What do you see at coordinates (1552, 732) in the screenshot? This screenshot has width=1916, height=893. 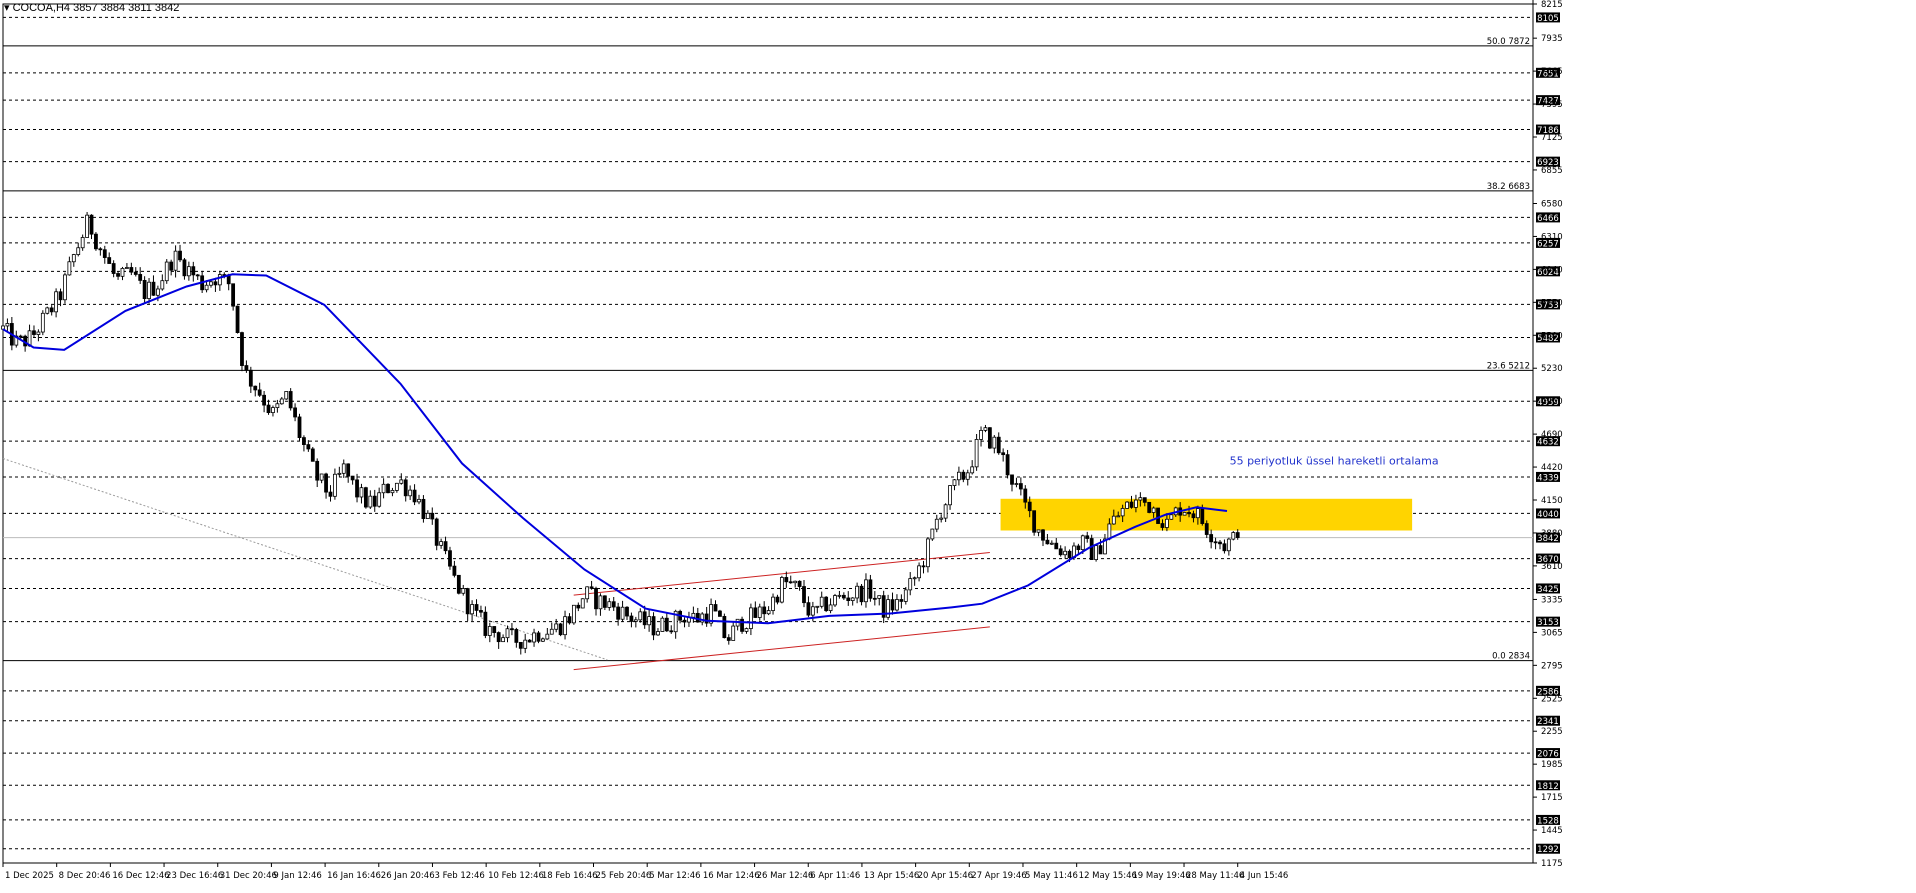 I see `price-tick-label: 2255` at bounding box center [1552, 732].